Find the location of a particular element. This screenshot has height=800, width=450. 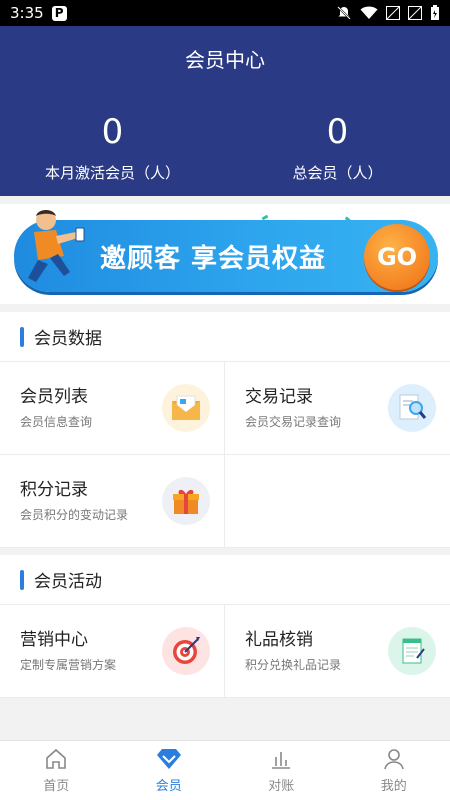

total-members-label: 总会员（人） is located at coordinates (337, 173).